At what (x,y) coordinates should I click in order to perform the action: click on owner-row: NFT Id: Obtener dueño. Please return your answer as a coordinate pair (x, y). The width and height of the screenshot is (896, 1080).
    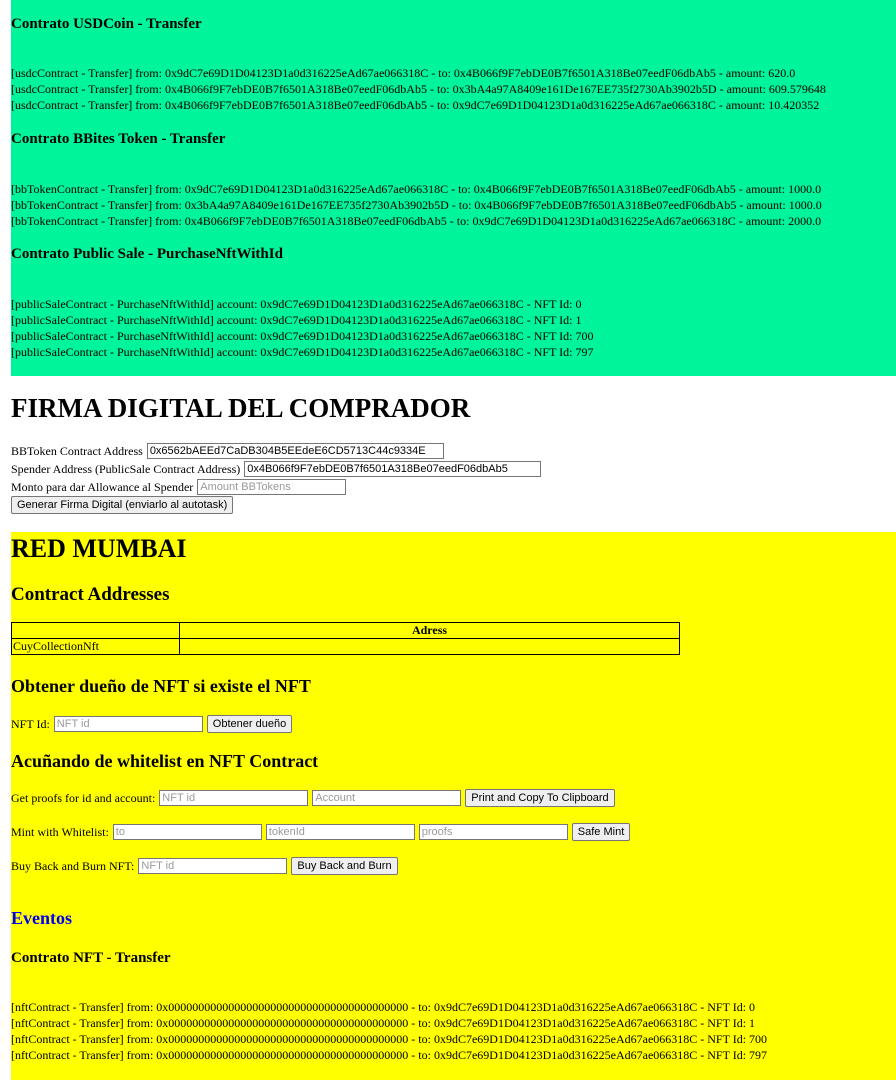
    Looking at the image, I should click on (152, 724).